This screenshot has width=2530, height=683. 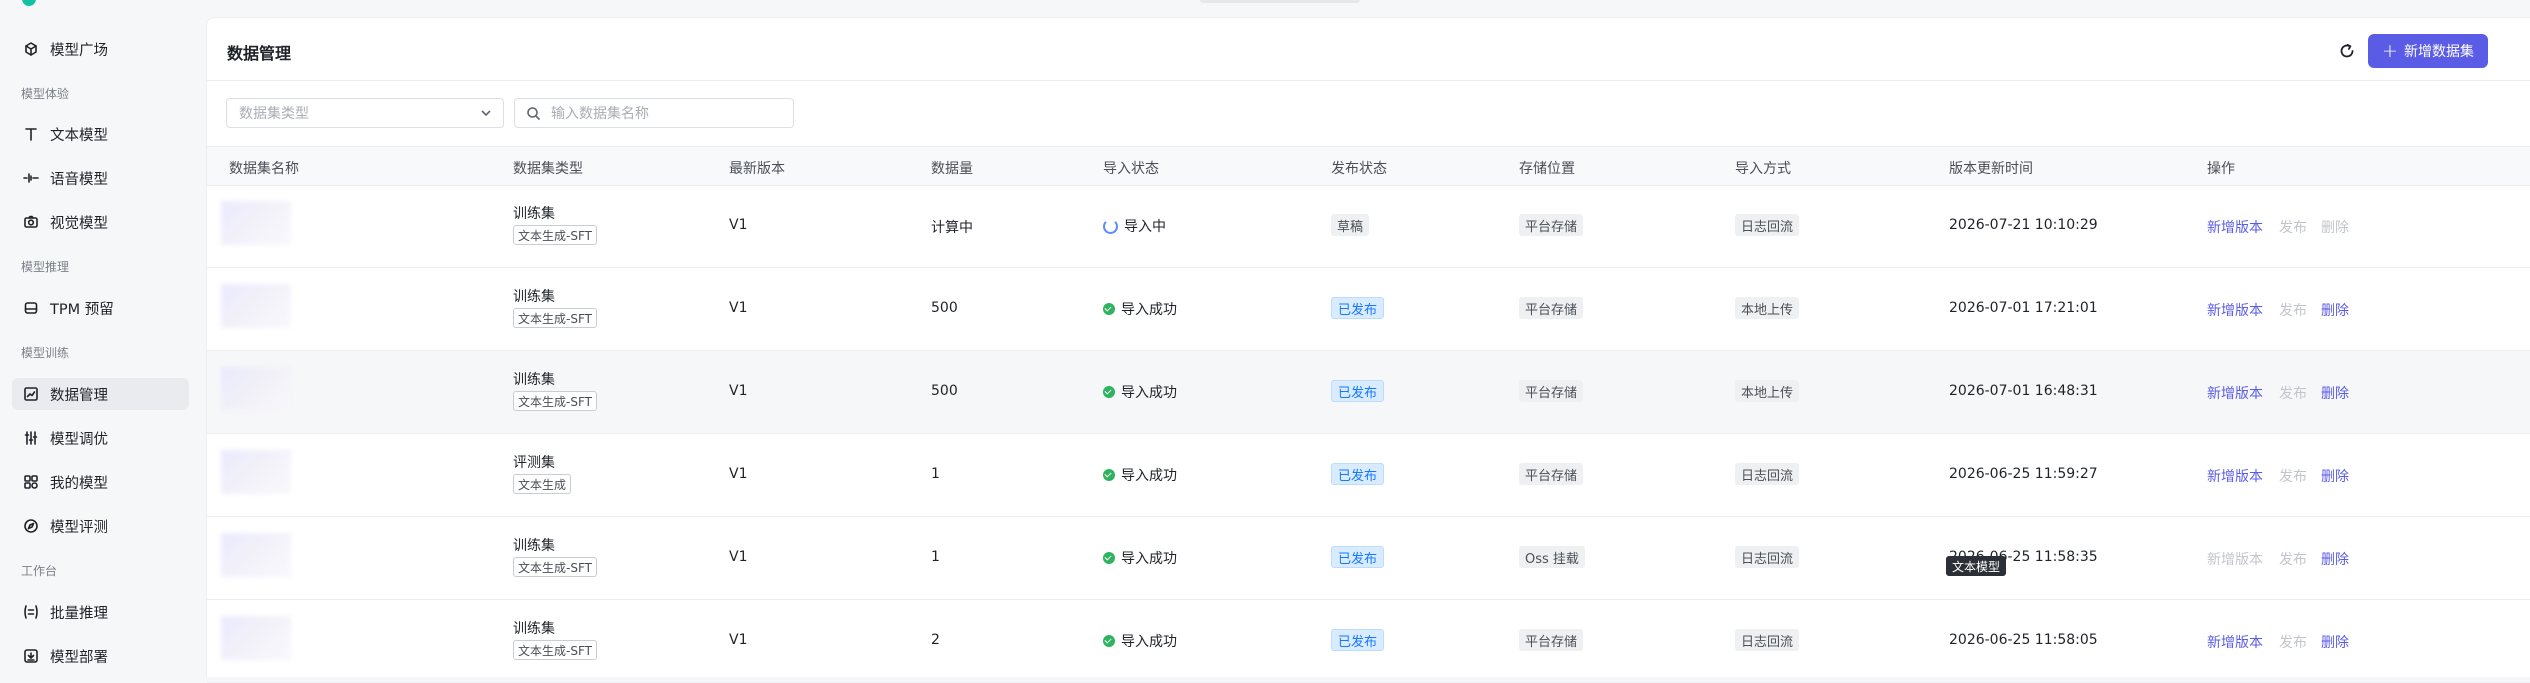 What do you see at coordinates (1359, 169) in the screenshot?
I see `column-header: 发布状态` at bounding box center [1359, 169].